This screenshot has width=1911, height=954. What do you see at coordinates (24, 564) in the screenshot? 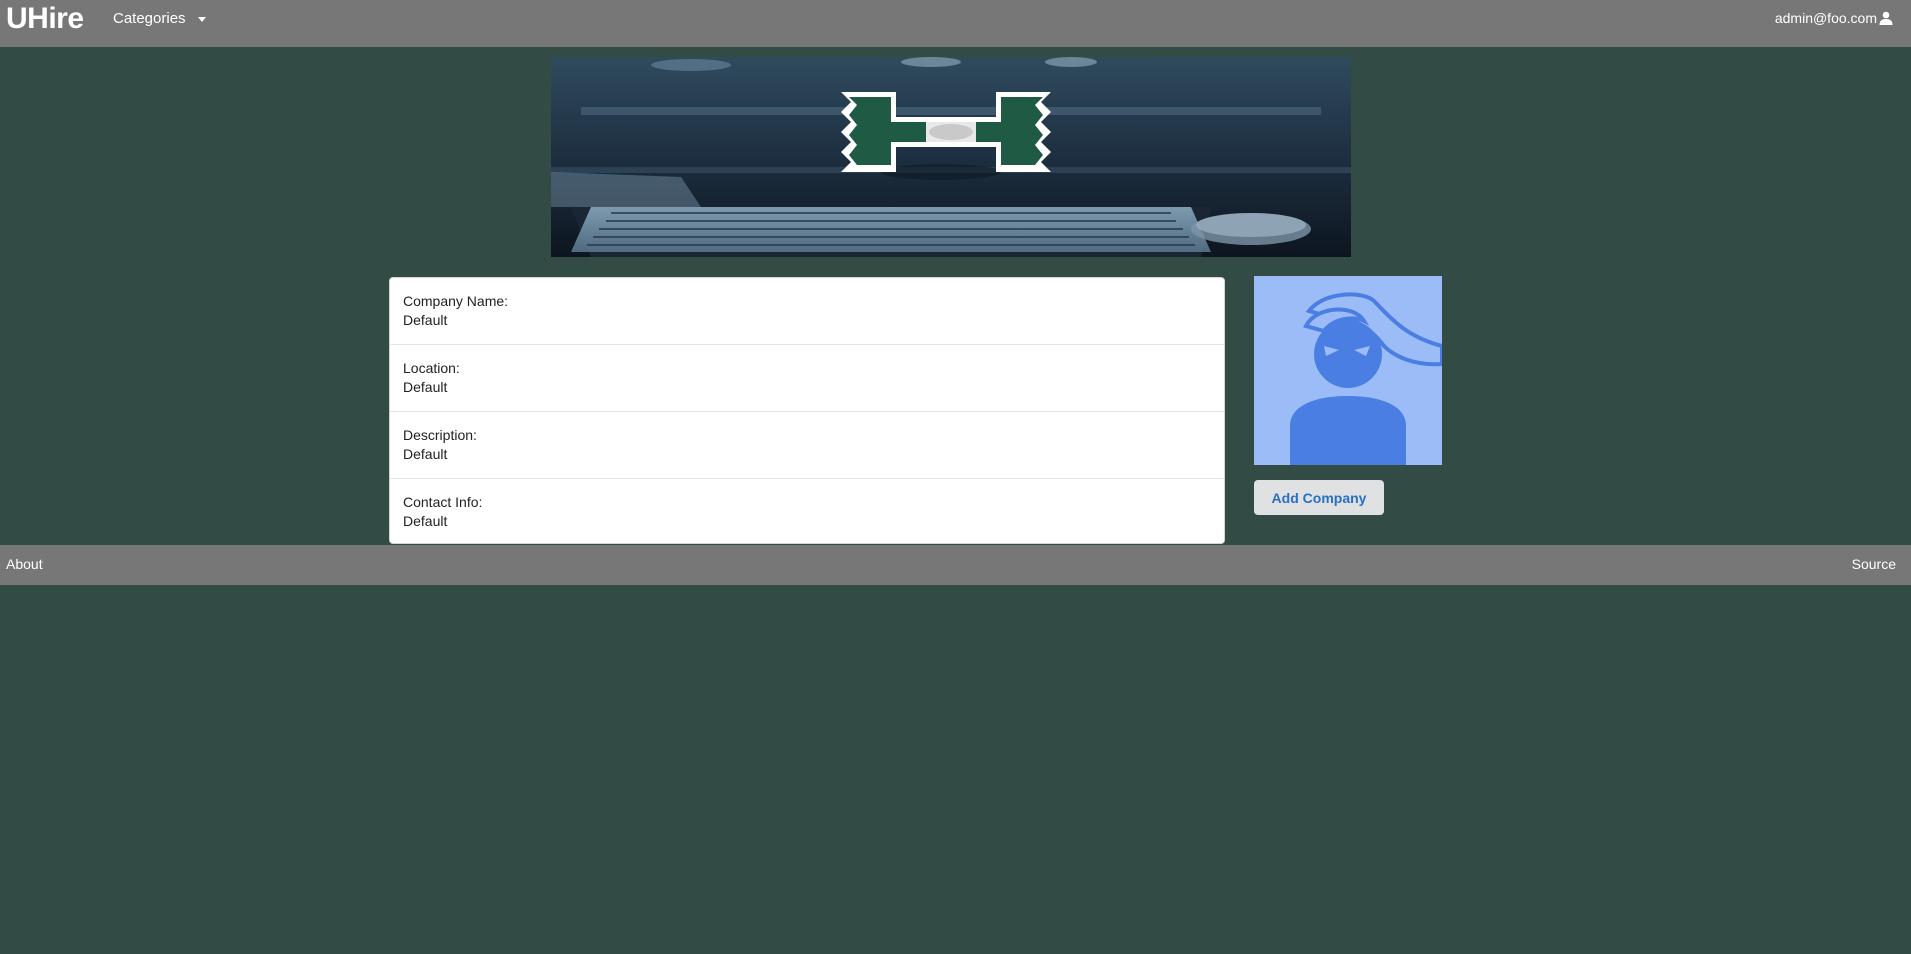
I see `footer-about-link: About` at bounding box center [24, 564].